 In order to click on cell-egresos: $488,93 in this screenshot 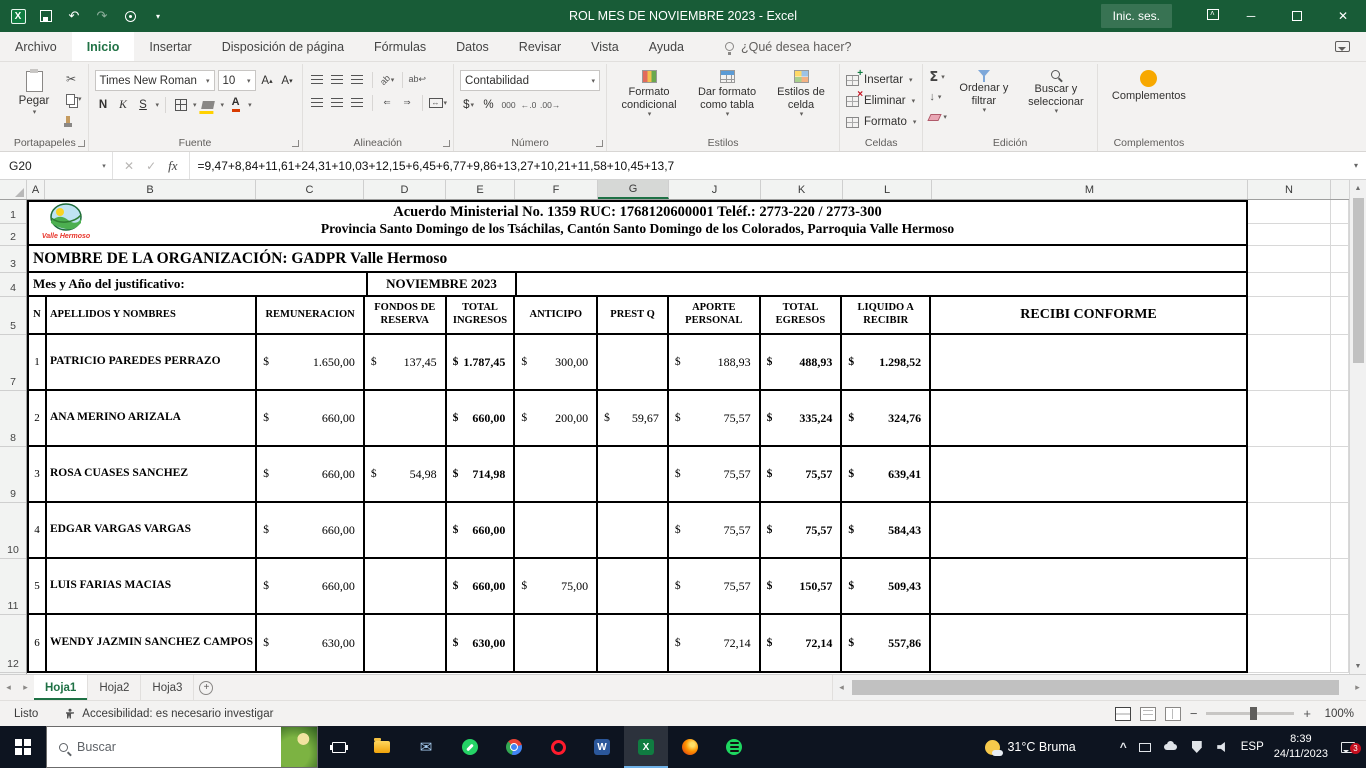, I will do `click(802, 362)`.